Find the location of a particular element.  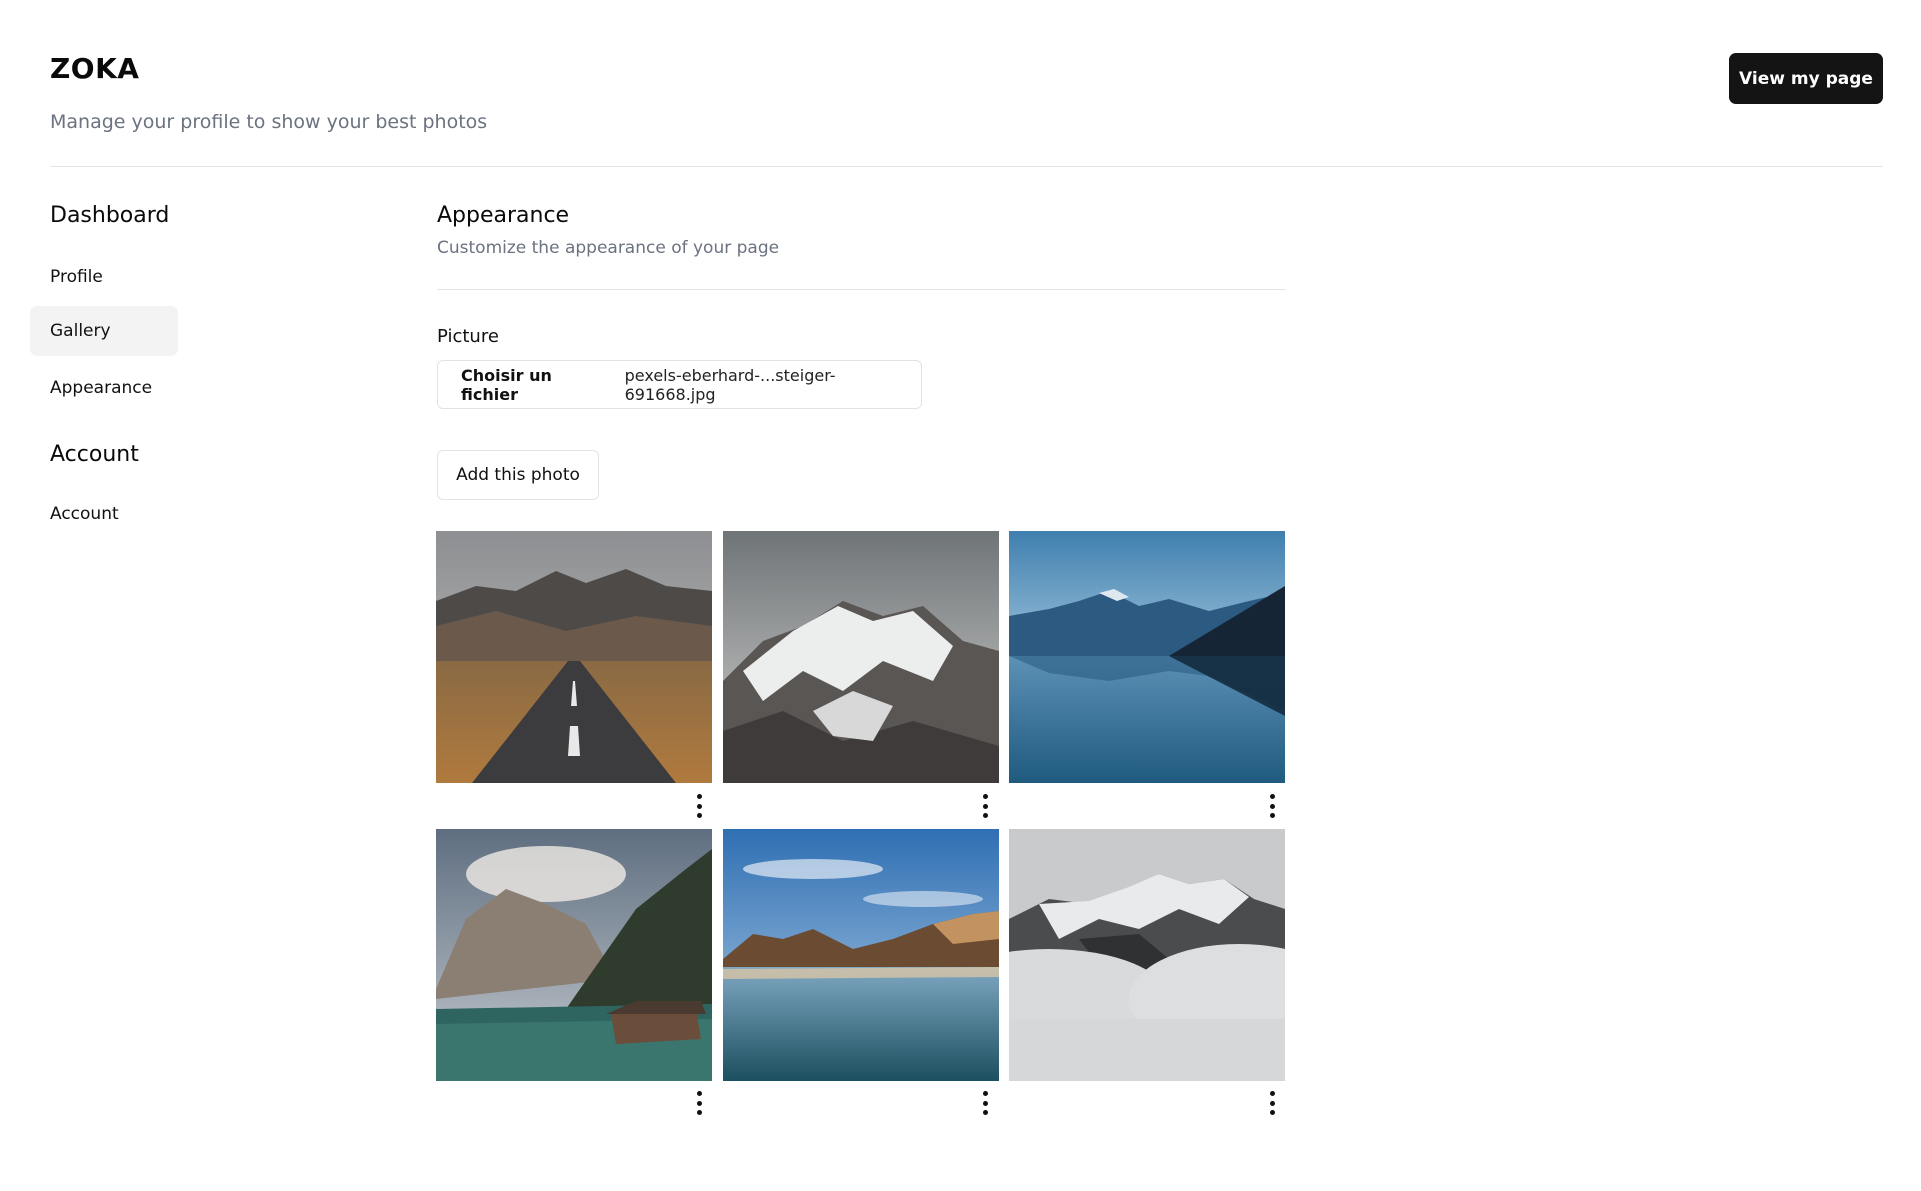

road-mountain-photo is located at coordinates (574, 657).